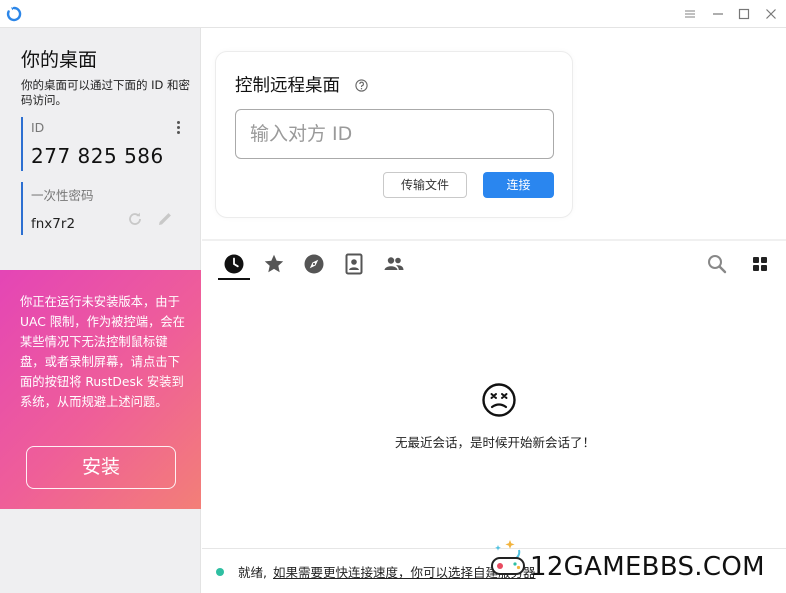 The height and width of the screenshot is (593, 786). I want to click on discover-compass-icon, so click(314, 264).